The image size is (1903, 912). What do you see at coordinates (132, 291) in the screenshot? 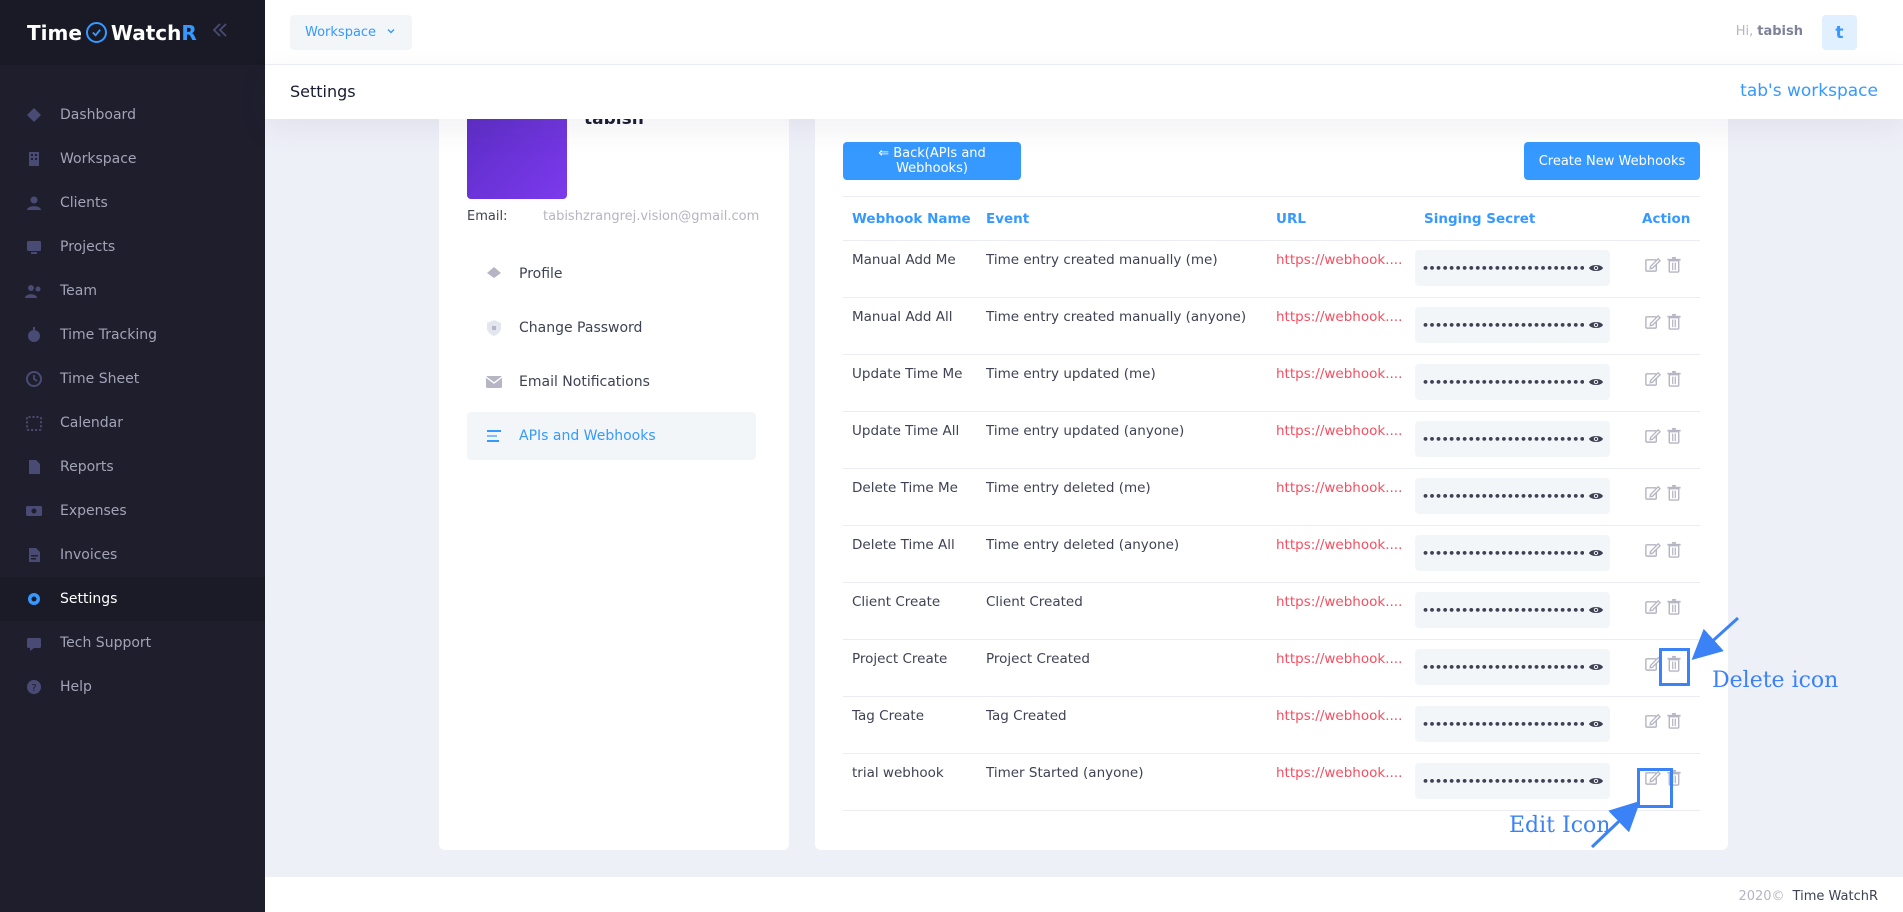
I see `sidebar-item-team: Team` at bounding box center [132, 291].